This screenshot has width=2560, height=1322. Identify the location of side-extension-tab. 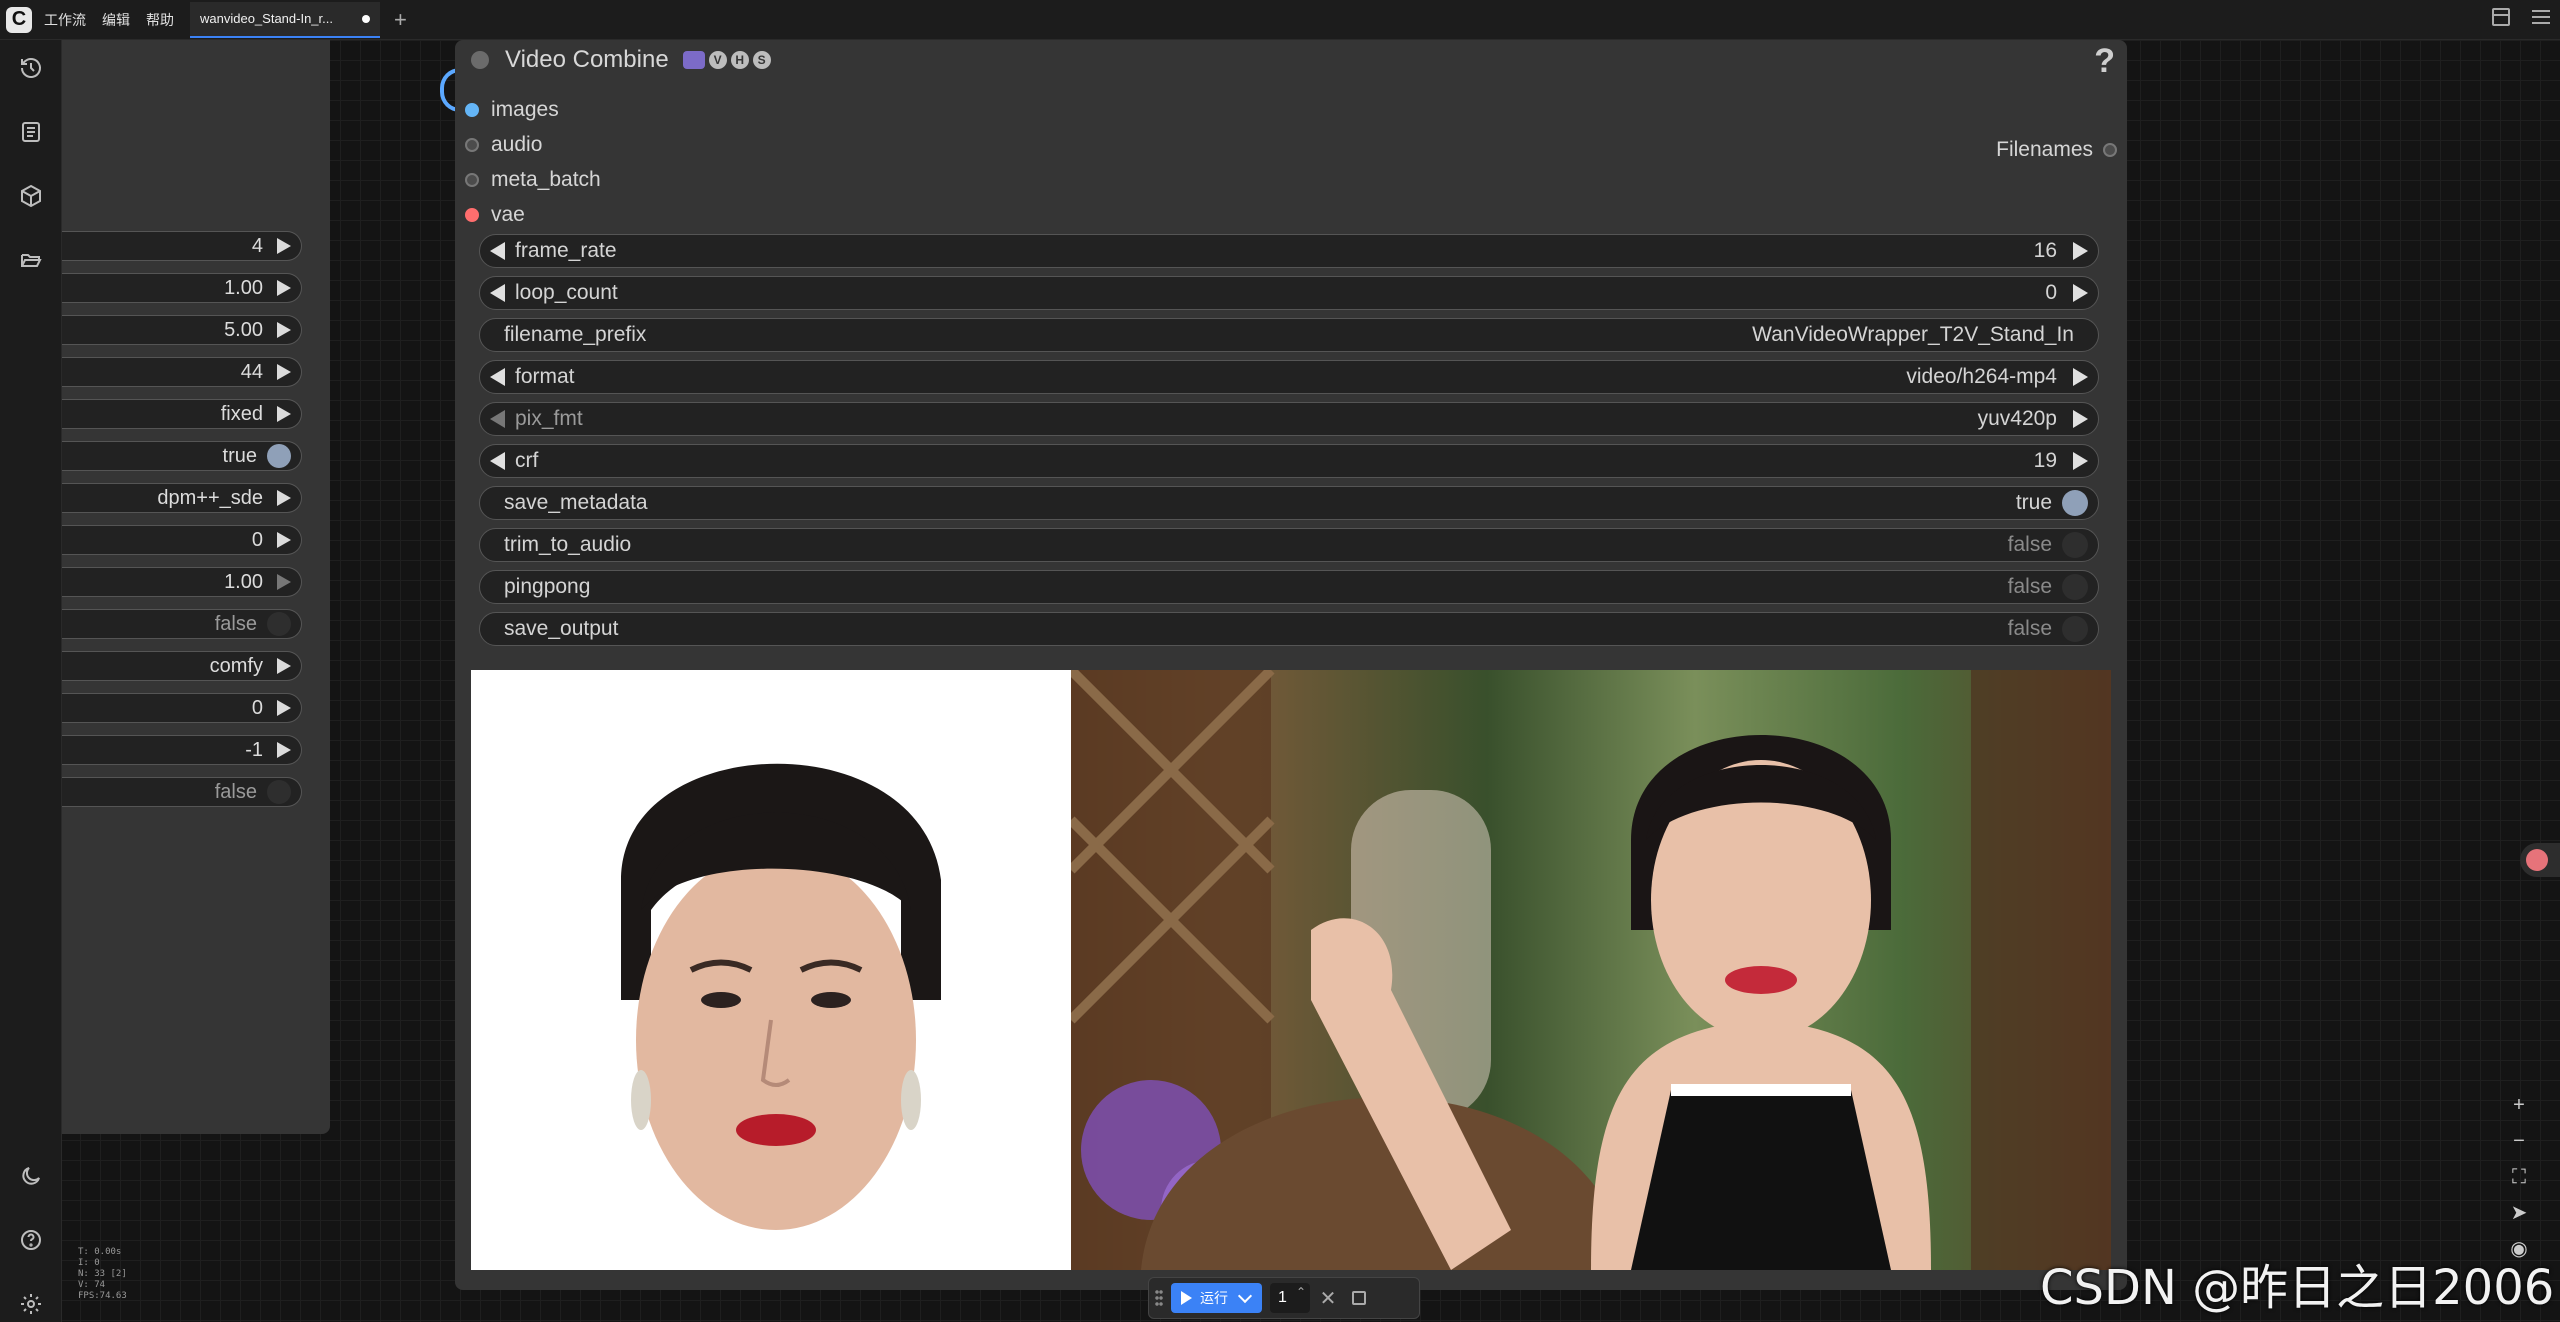
(2540, 860).